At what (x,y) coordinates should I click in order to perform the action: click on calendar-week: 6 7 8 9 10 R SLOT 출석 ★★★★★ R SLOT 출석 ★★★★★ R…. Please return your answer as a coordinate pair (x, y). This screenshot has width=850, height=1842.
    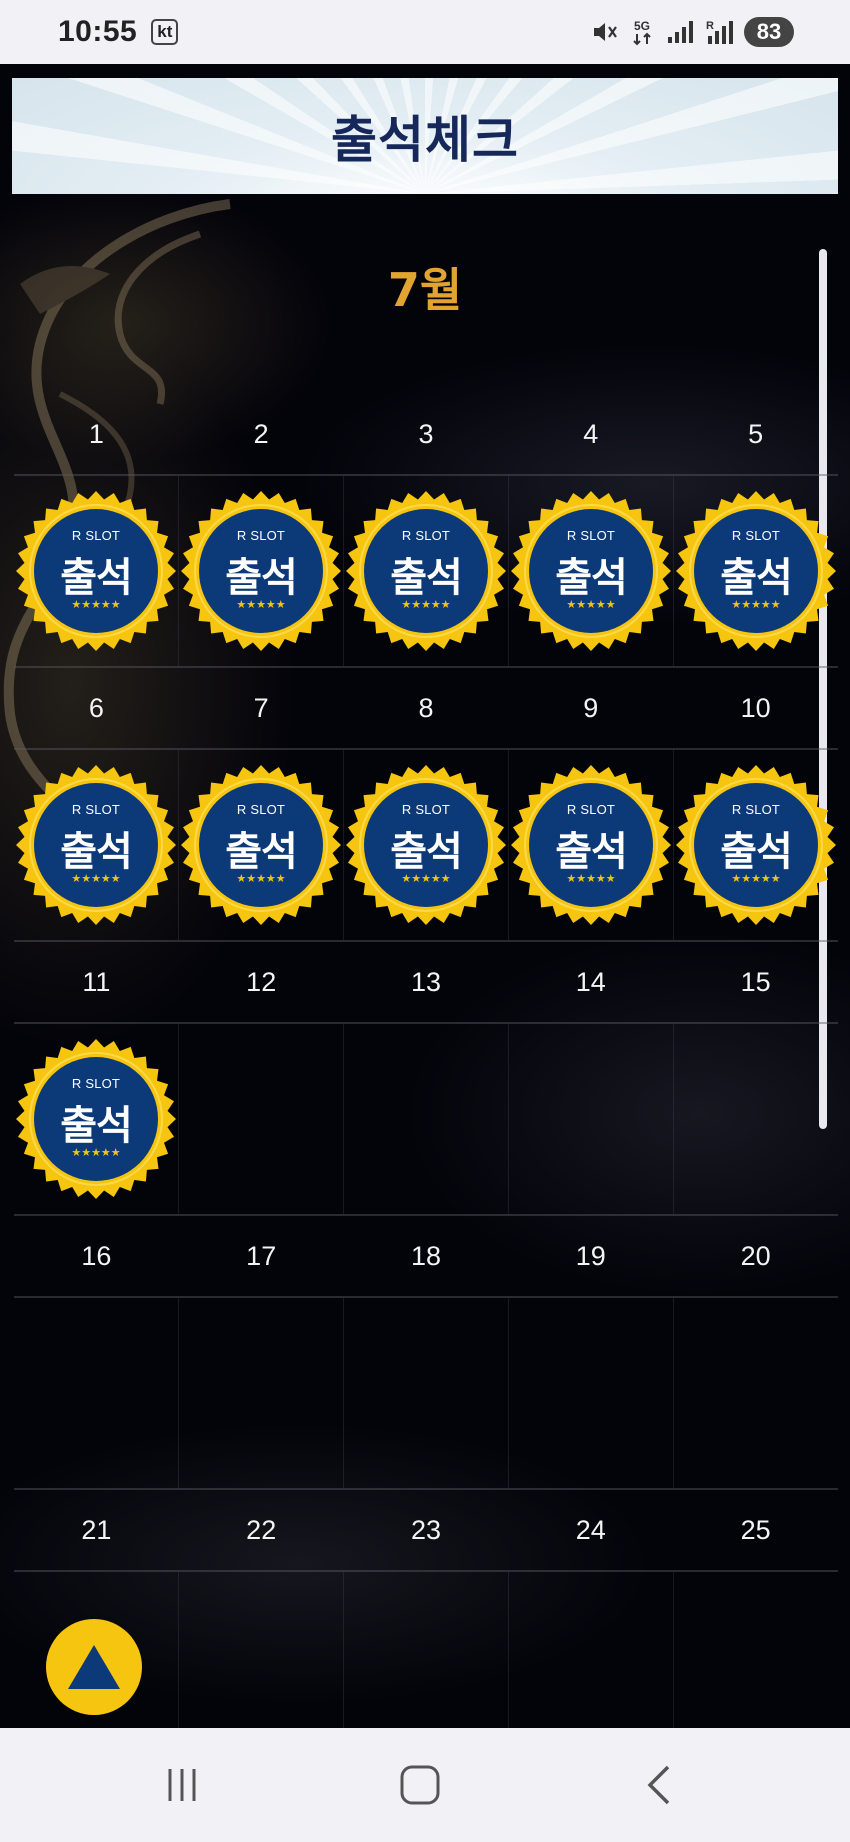
    Looking at the image, I should click on (426, 805).